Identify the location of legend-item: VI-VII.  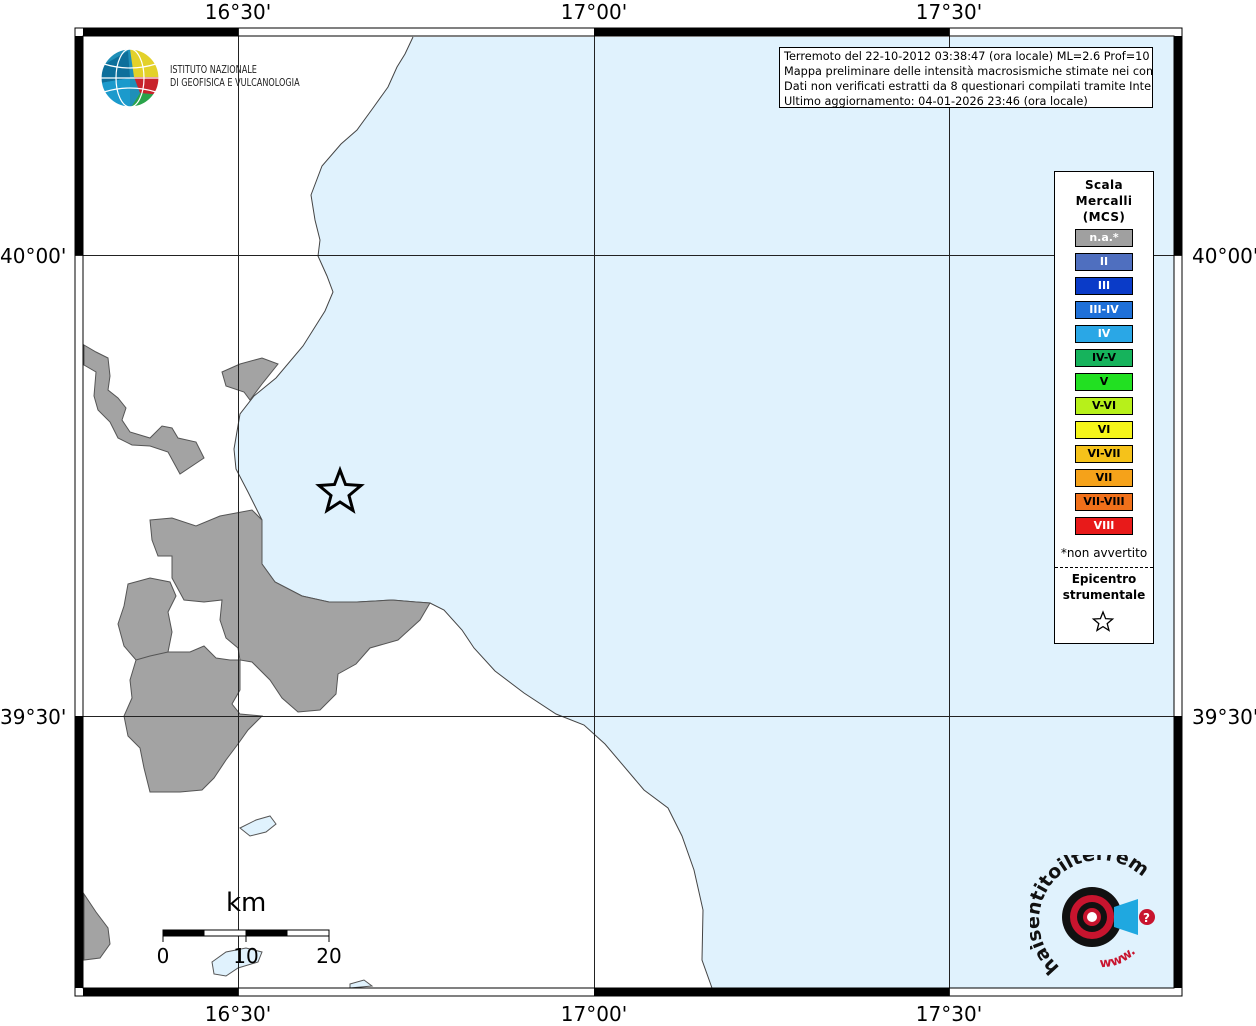
(1104, 454).